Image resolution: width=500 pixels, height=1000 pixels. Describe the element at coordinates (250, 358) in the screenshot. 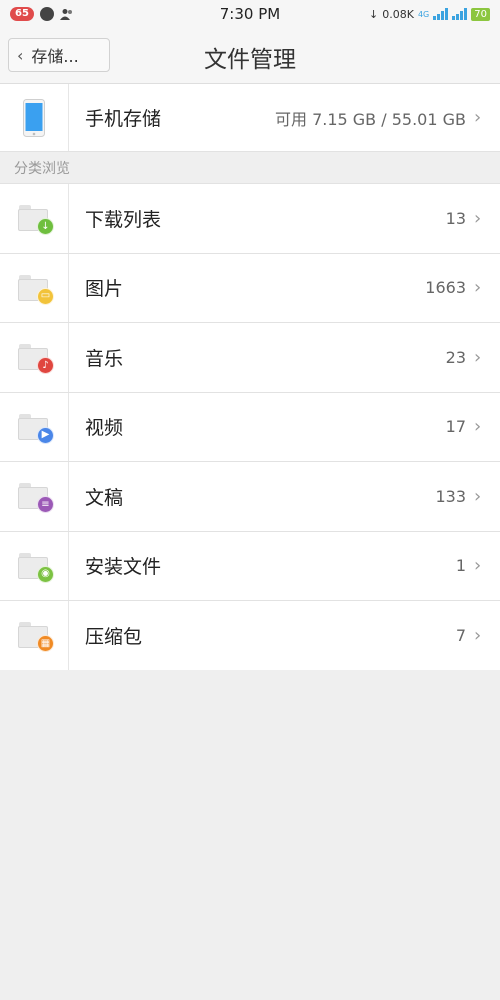

I see `category-row: ♪ 音乐 23 ›` at that location.